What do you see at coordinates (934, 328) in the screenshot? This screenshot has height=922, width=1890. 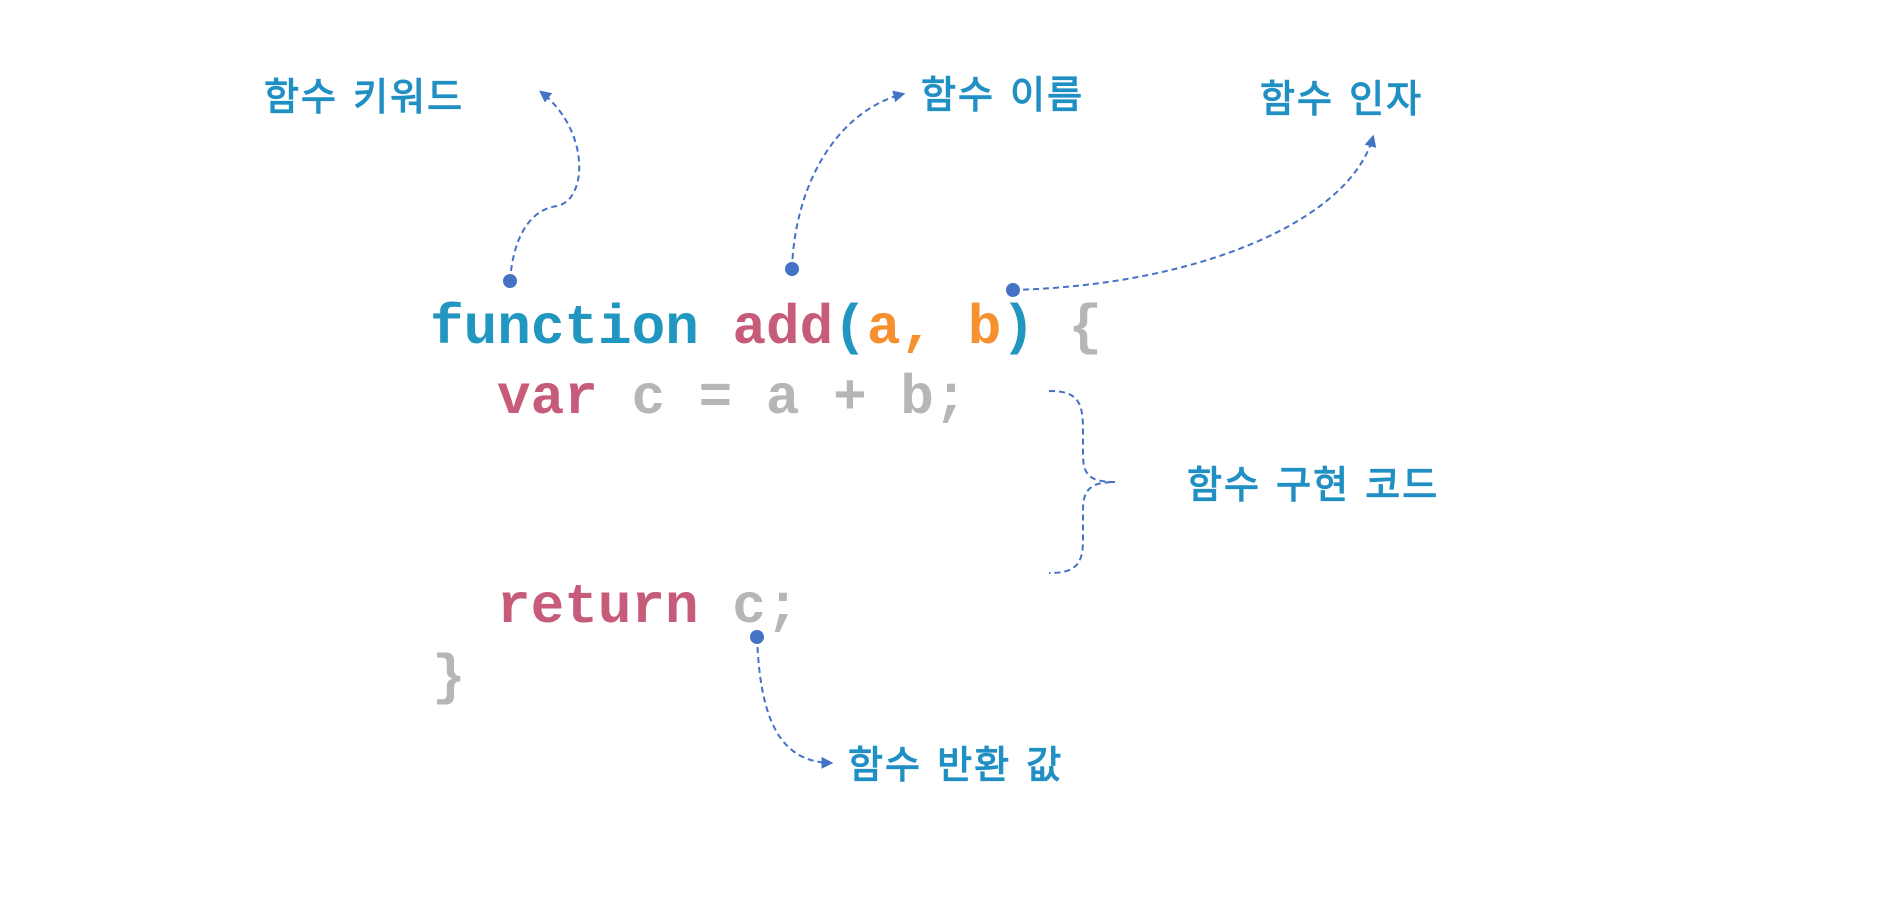 I see `param-comma: ,` at bounding box center [934, 328].